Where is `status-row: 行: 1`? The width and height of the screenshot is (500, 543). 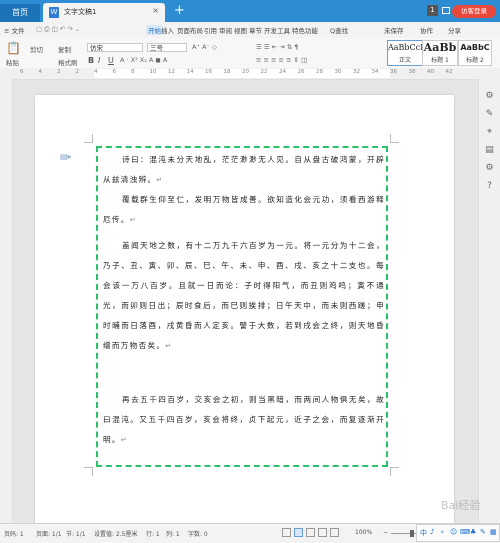
status-row: 行: 1 is located at coordinates (153, 533).